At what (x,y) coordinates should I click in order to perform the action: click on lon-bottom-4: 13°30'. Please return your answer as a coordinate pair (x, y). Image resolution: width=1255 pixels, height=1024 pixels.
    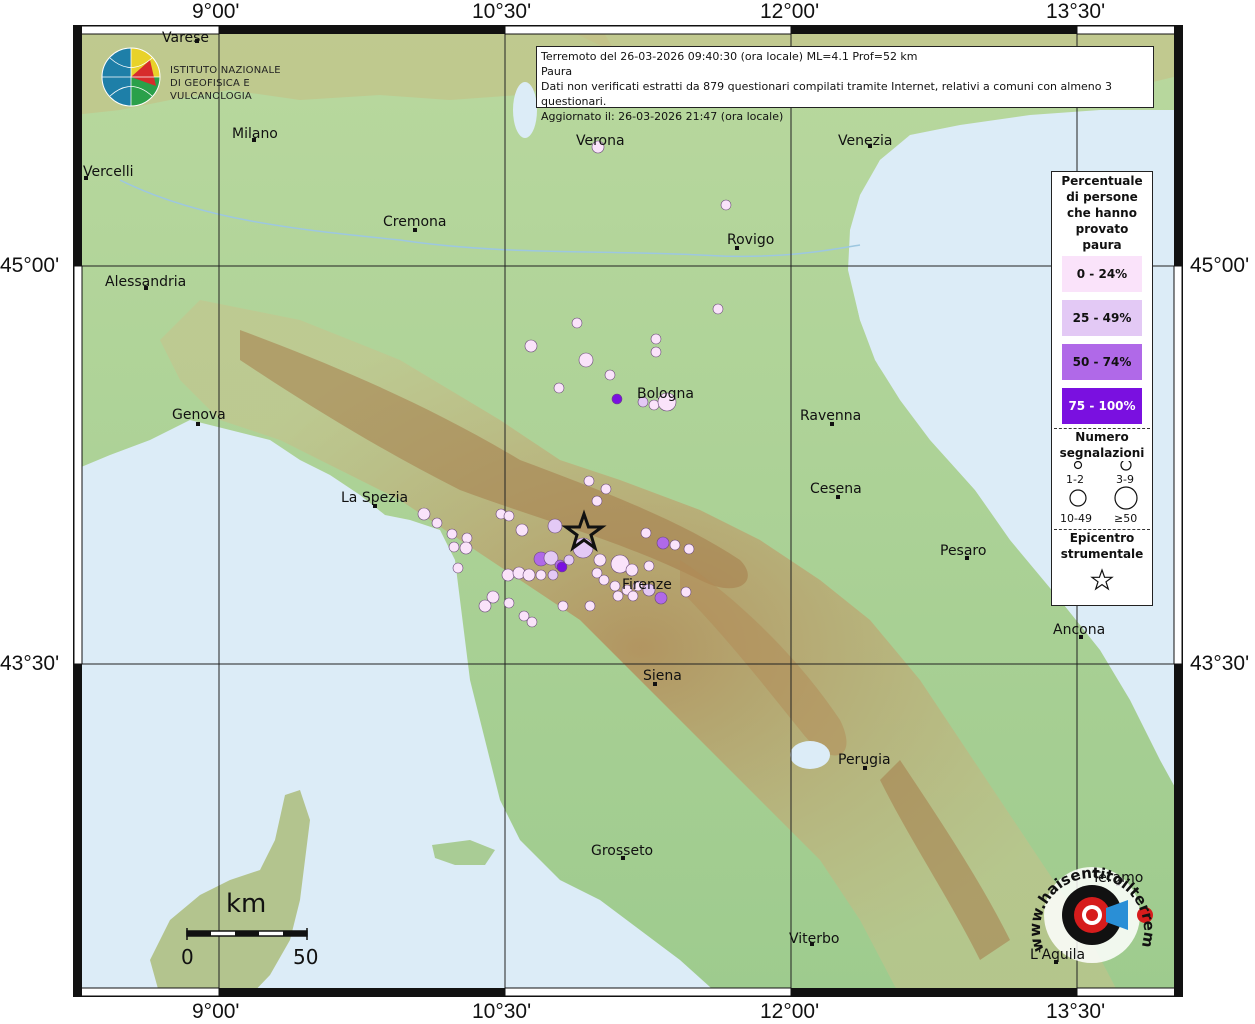
    Looking at the image, I should click on (1076, 1011).